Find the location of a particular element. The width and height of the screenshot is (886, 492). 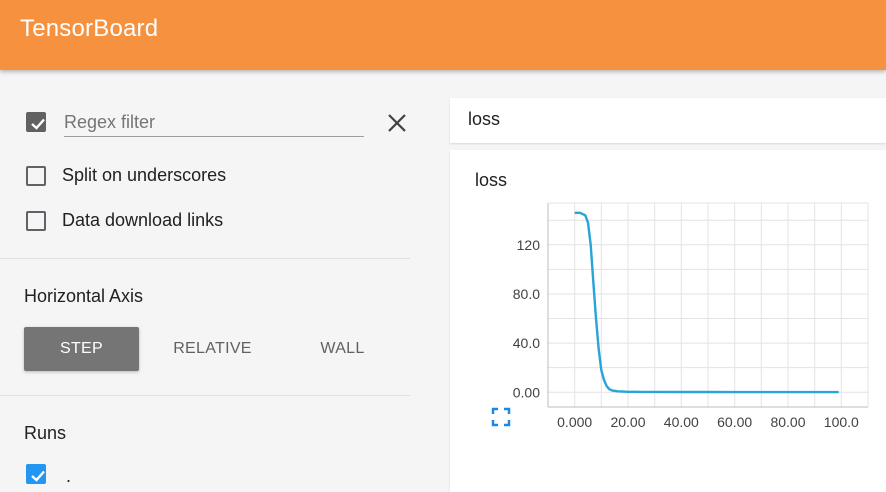

run-label: . is located at coordinates (69, 476).